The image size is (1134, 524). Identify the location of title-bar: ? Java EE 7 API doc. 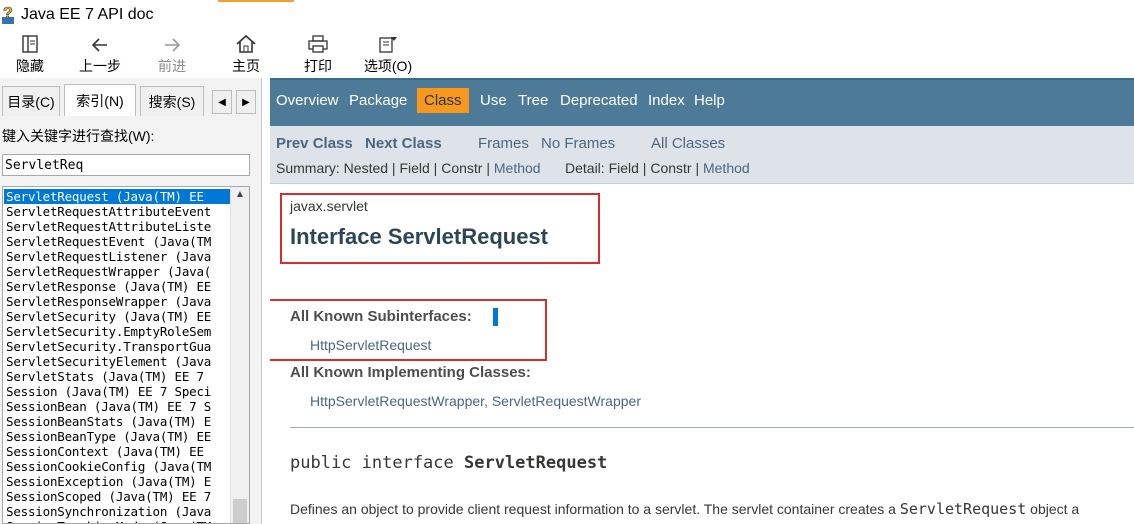
(567, 15).